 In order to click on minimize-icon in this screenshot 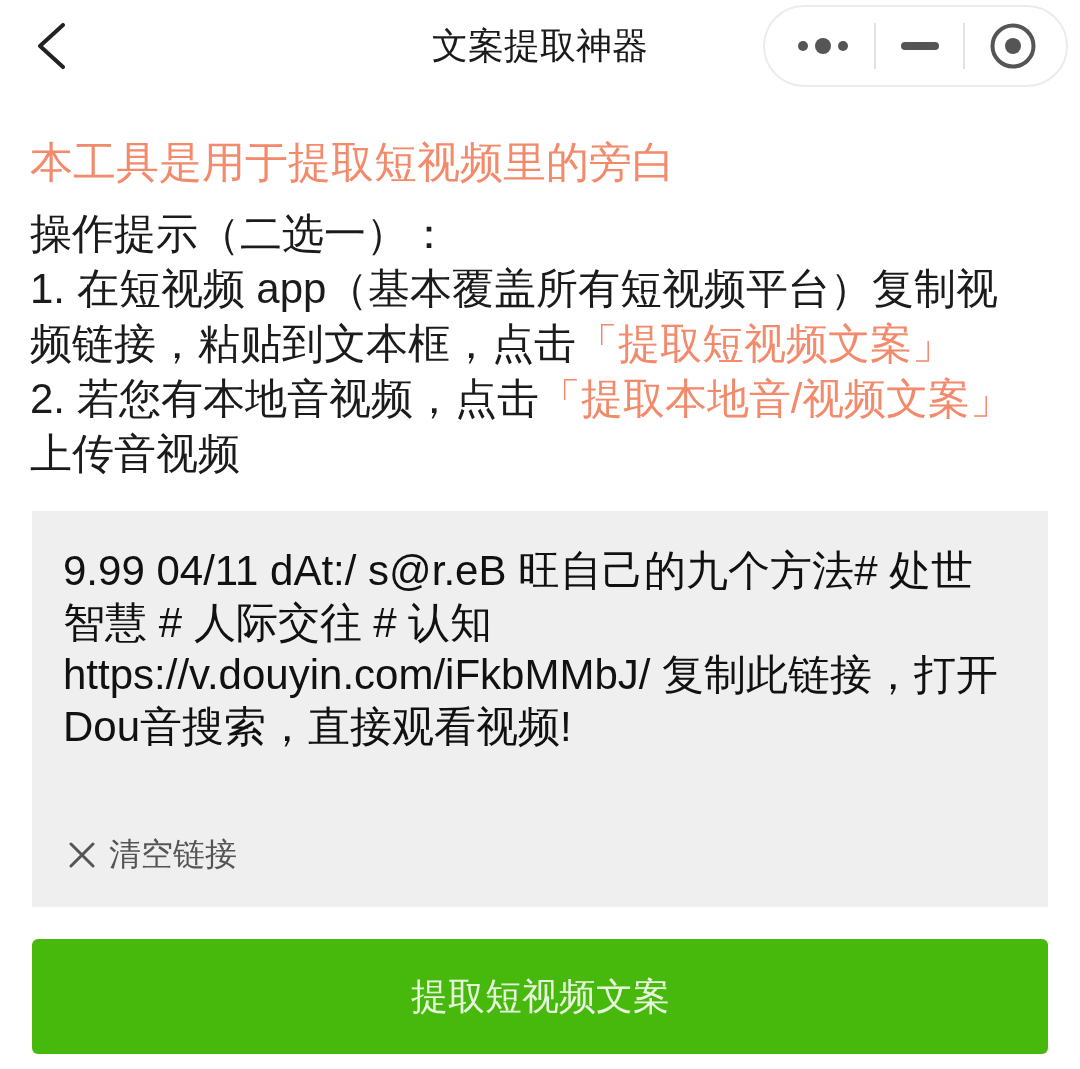, I will do `click(919, 46)`.